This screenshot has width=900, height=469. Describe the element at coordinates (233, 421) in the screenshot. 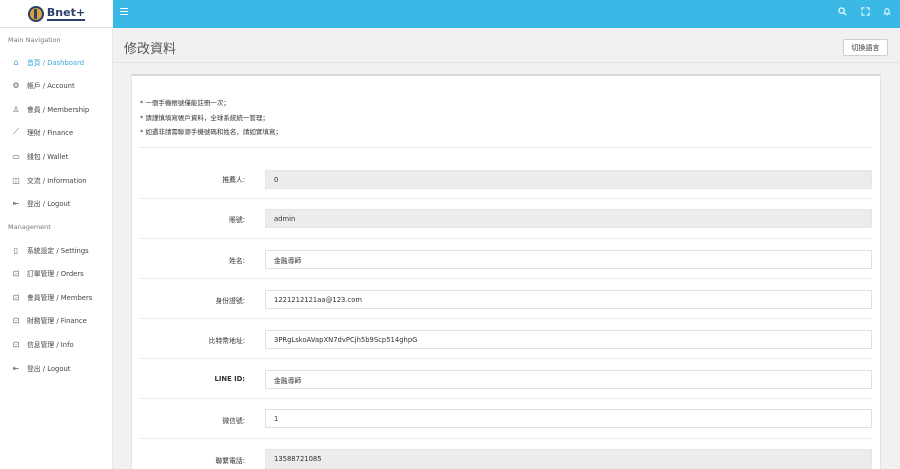

I see `wechat-label: 微信號:` at that location.